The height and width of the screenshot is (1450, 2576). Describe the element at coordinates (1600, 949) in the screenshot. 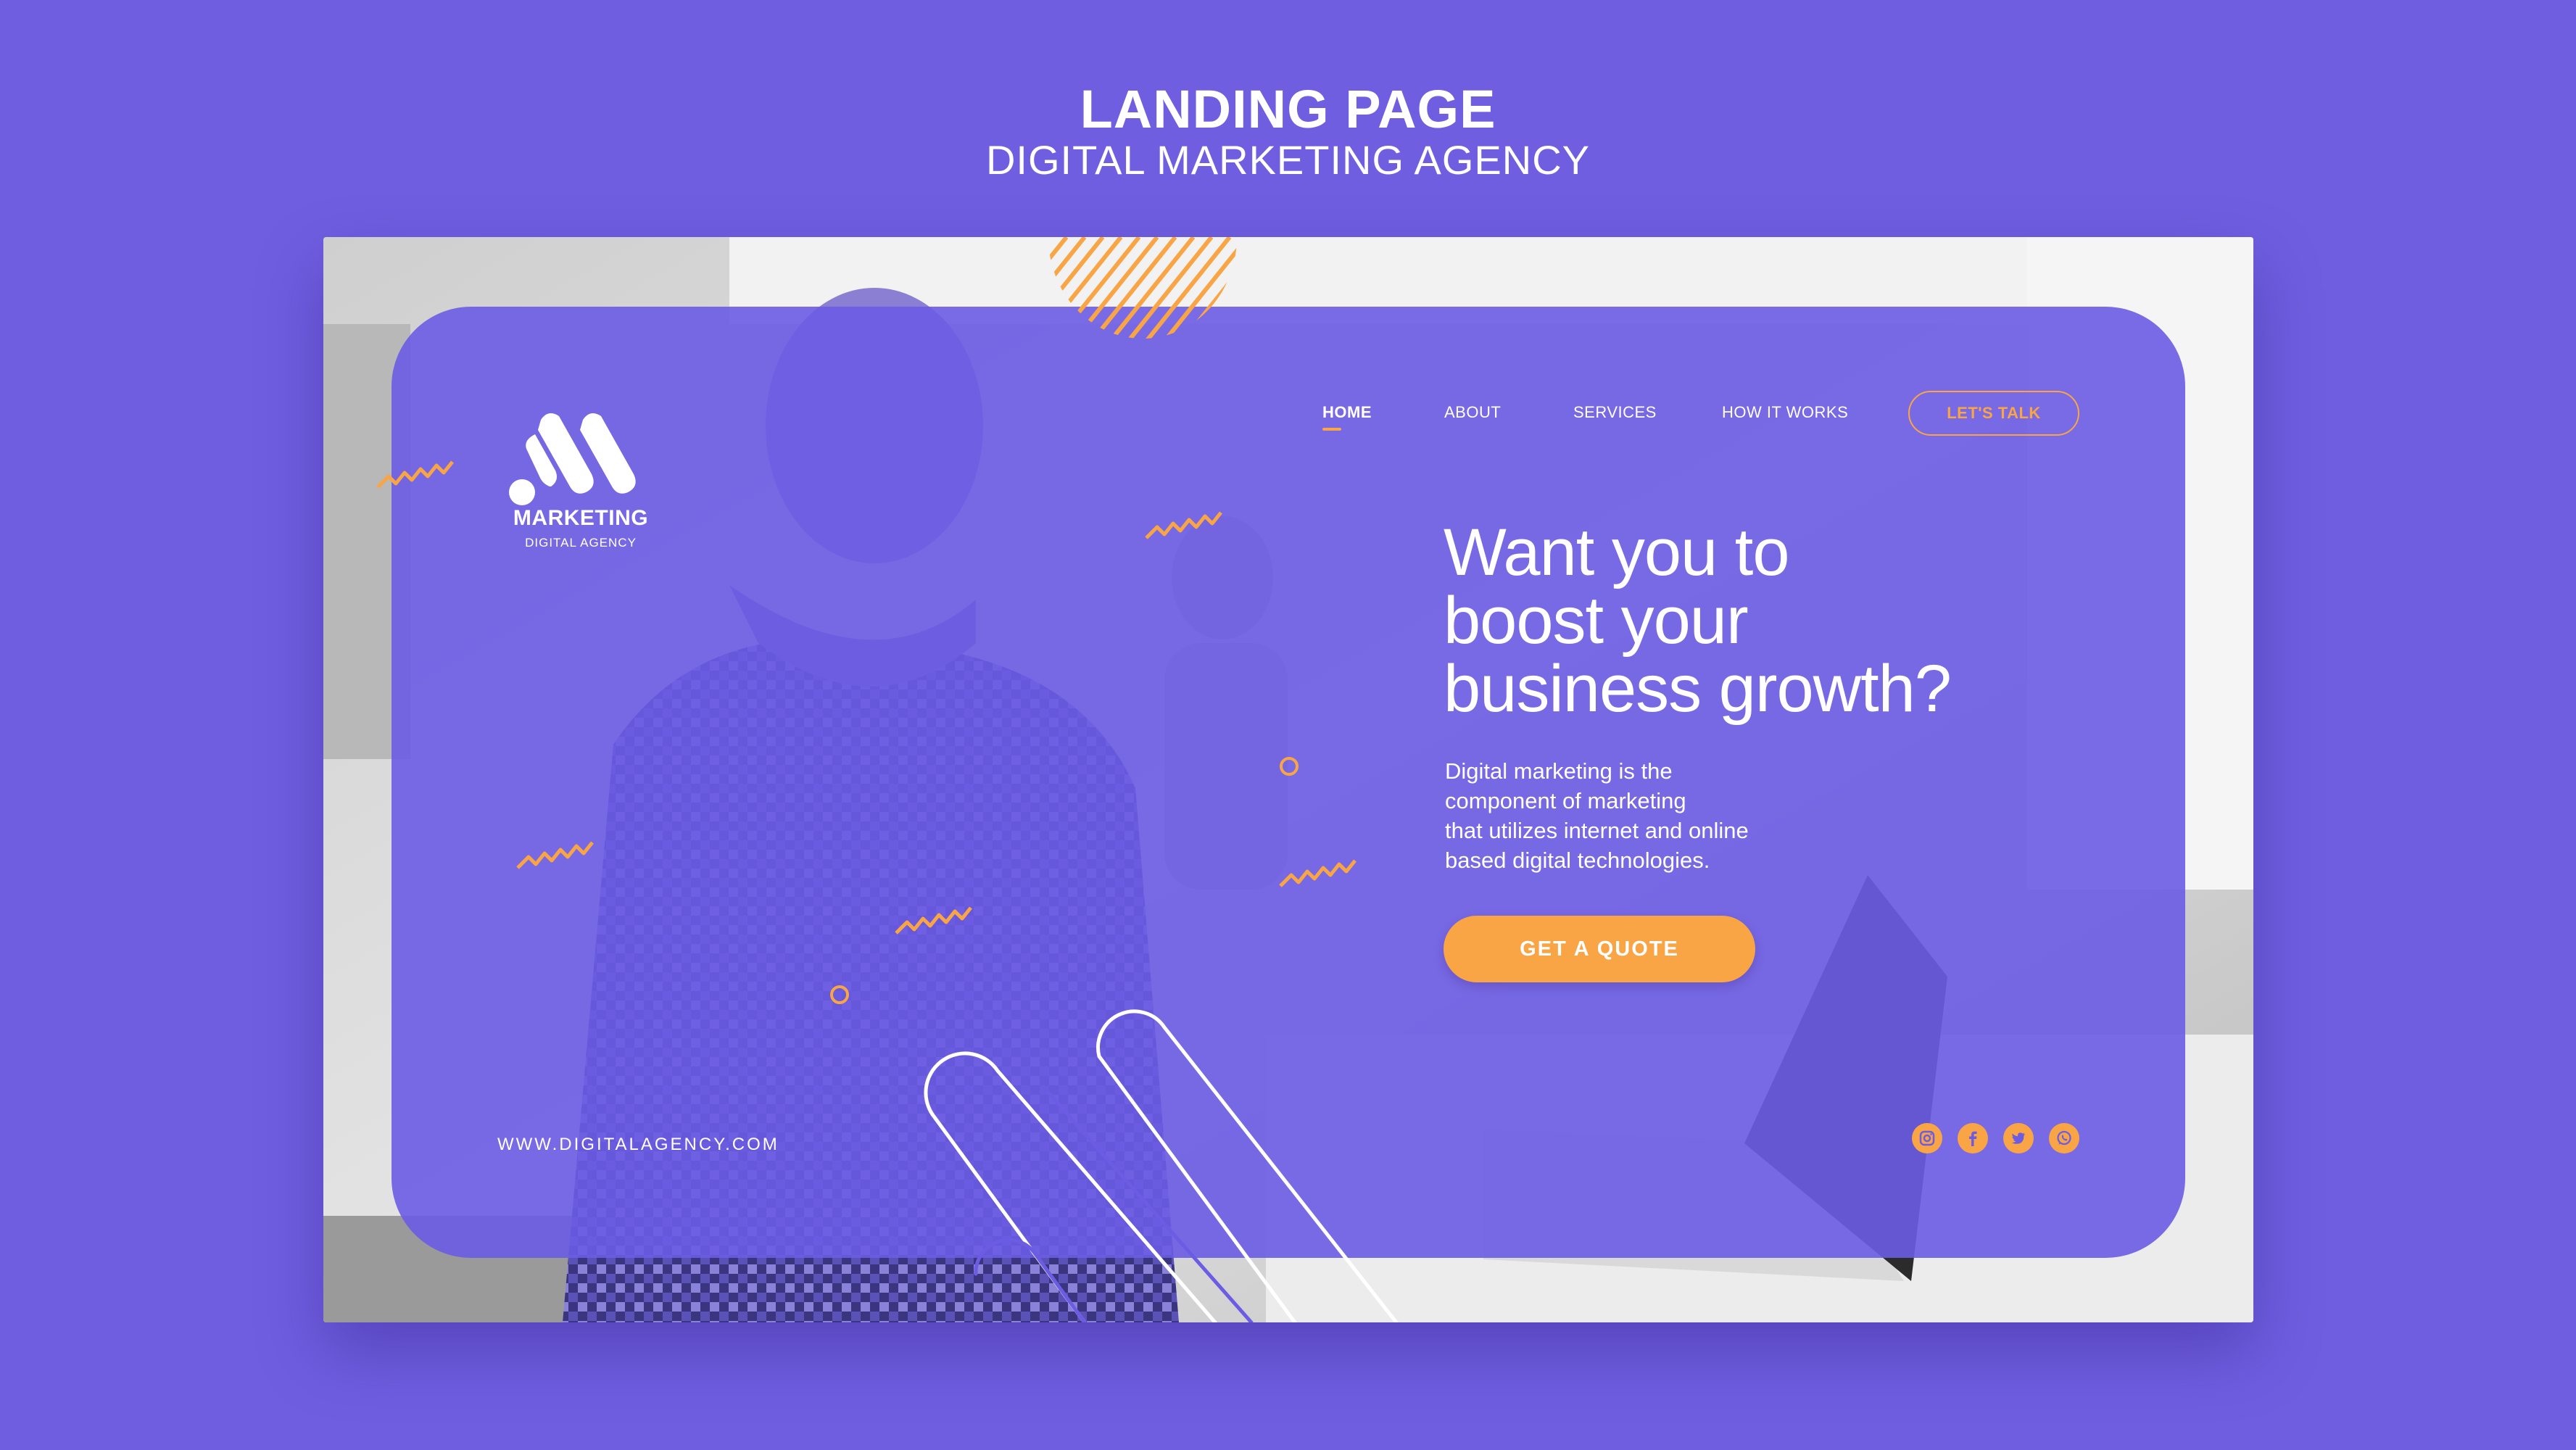

I see `get-a-quote-button: GET A QUOTE` at that location.